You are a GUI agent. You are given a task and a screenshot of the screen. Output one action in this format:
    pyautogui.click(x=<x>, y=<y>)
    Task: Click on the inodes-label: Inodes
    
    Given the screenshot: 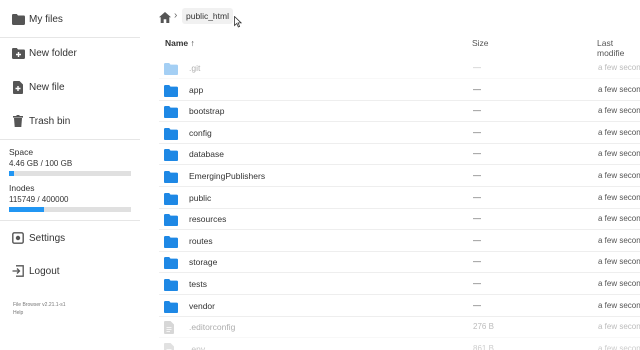 What is the action you would take?
    pyautogui.click(x=22, y=188)
    